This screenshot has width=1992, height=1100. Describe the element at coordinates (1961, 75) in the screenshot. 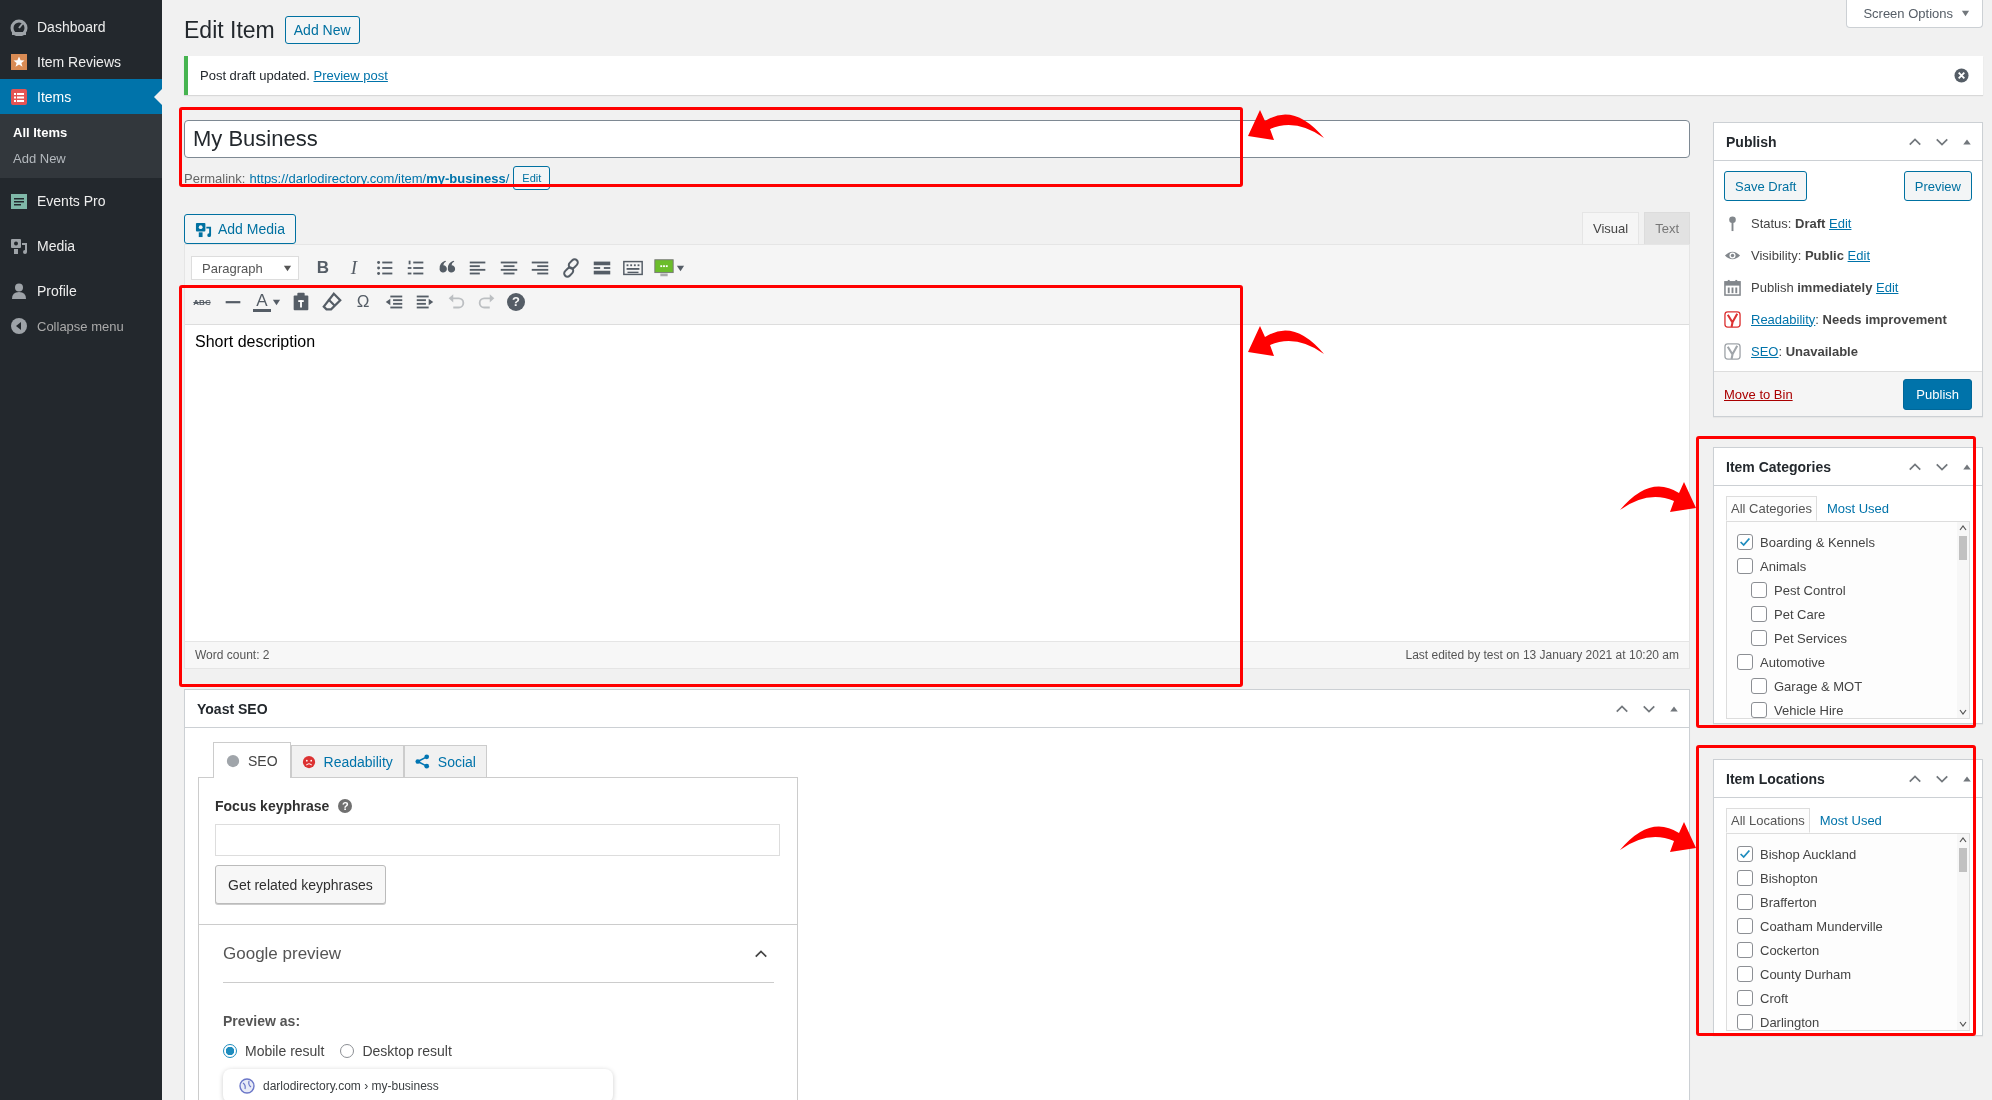

I see `close-icon` at that location.